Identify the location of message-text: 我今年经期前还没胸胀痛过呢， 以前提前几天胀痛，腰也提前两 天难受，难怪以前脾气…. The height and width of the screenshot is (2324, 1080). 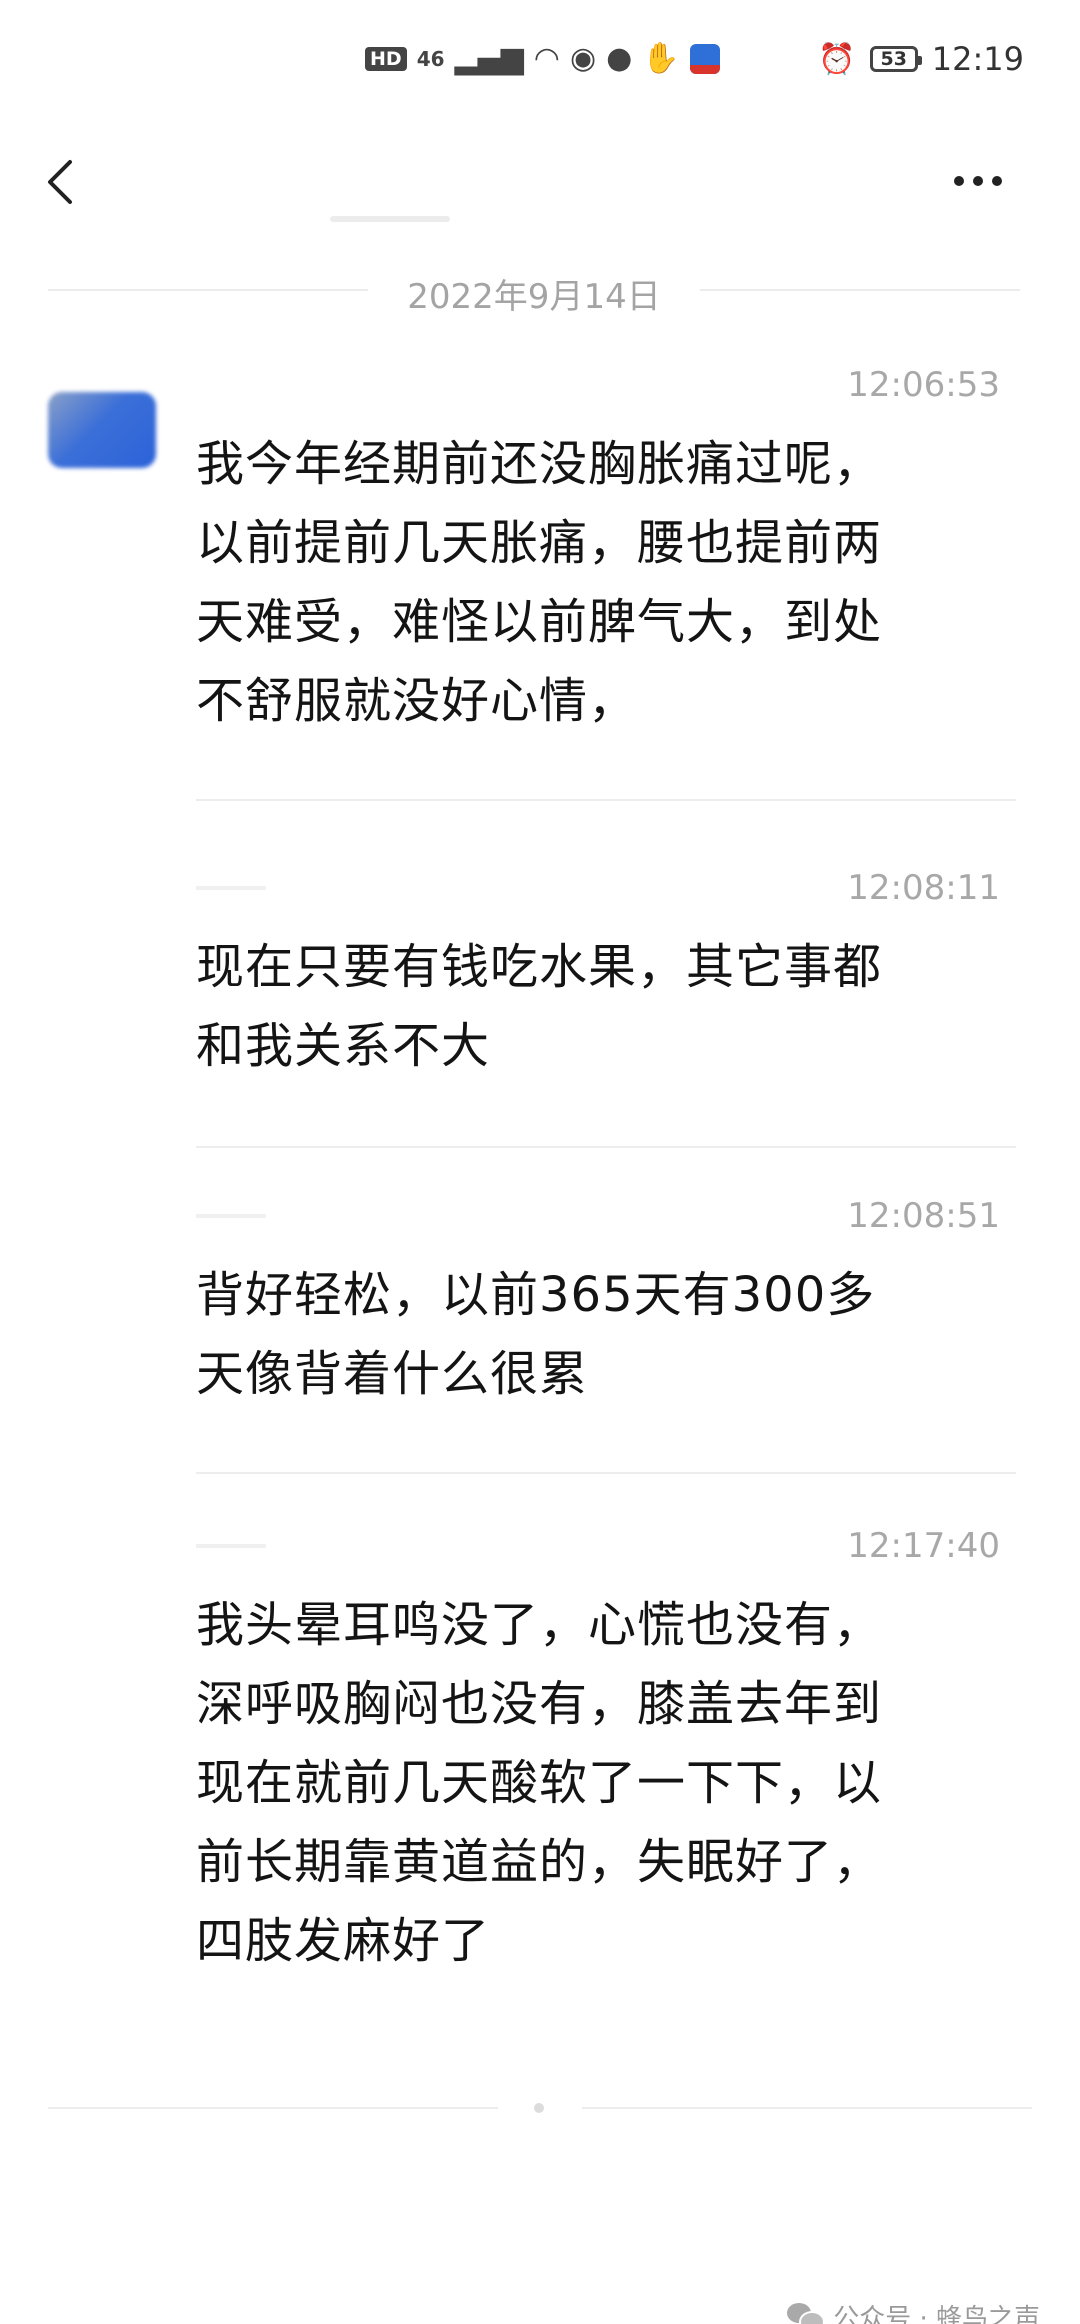
(606, 583).